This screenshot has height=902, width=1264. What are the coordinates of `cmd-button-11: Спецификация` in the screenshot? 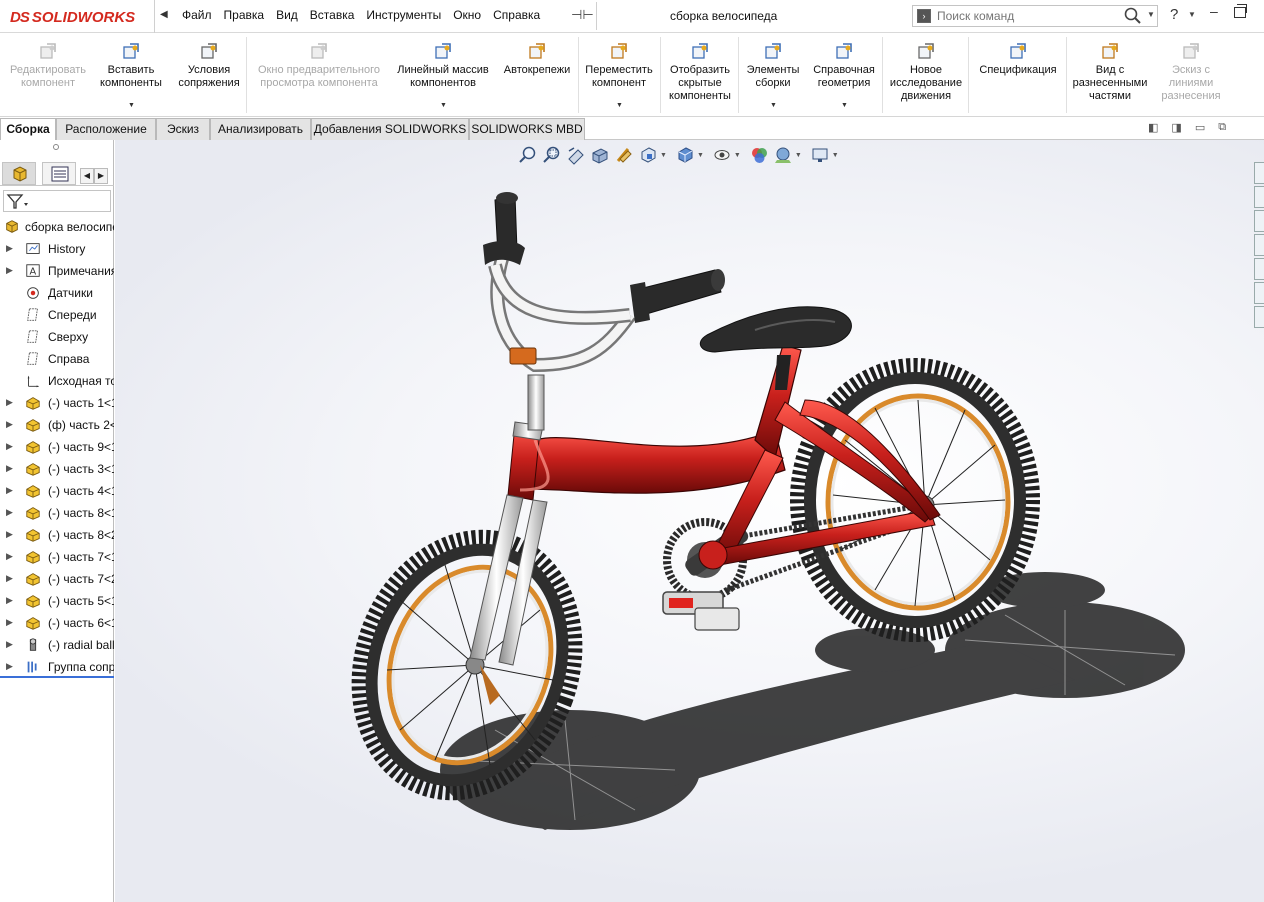 It's located at (1018, 75).